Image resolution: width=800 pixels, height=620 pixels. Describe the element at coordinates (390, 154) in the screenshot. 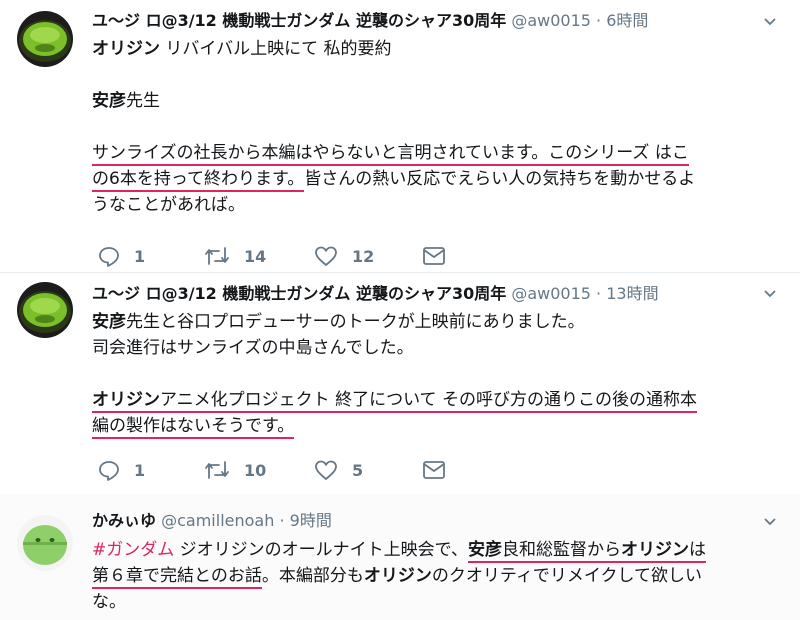

I see `underlined-text: サンライズの社長から本編はやらないと言明されています。このシリーズ はこ` at that location.